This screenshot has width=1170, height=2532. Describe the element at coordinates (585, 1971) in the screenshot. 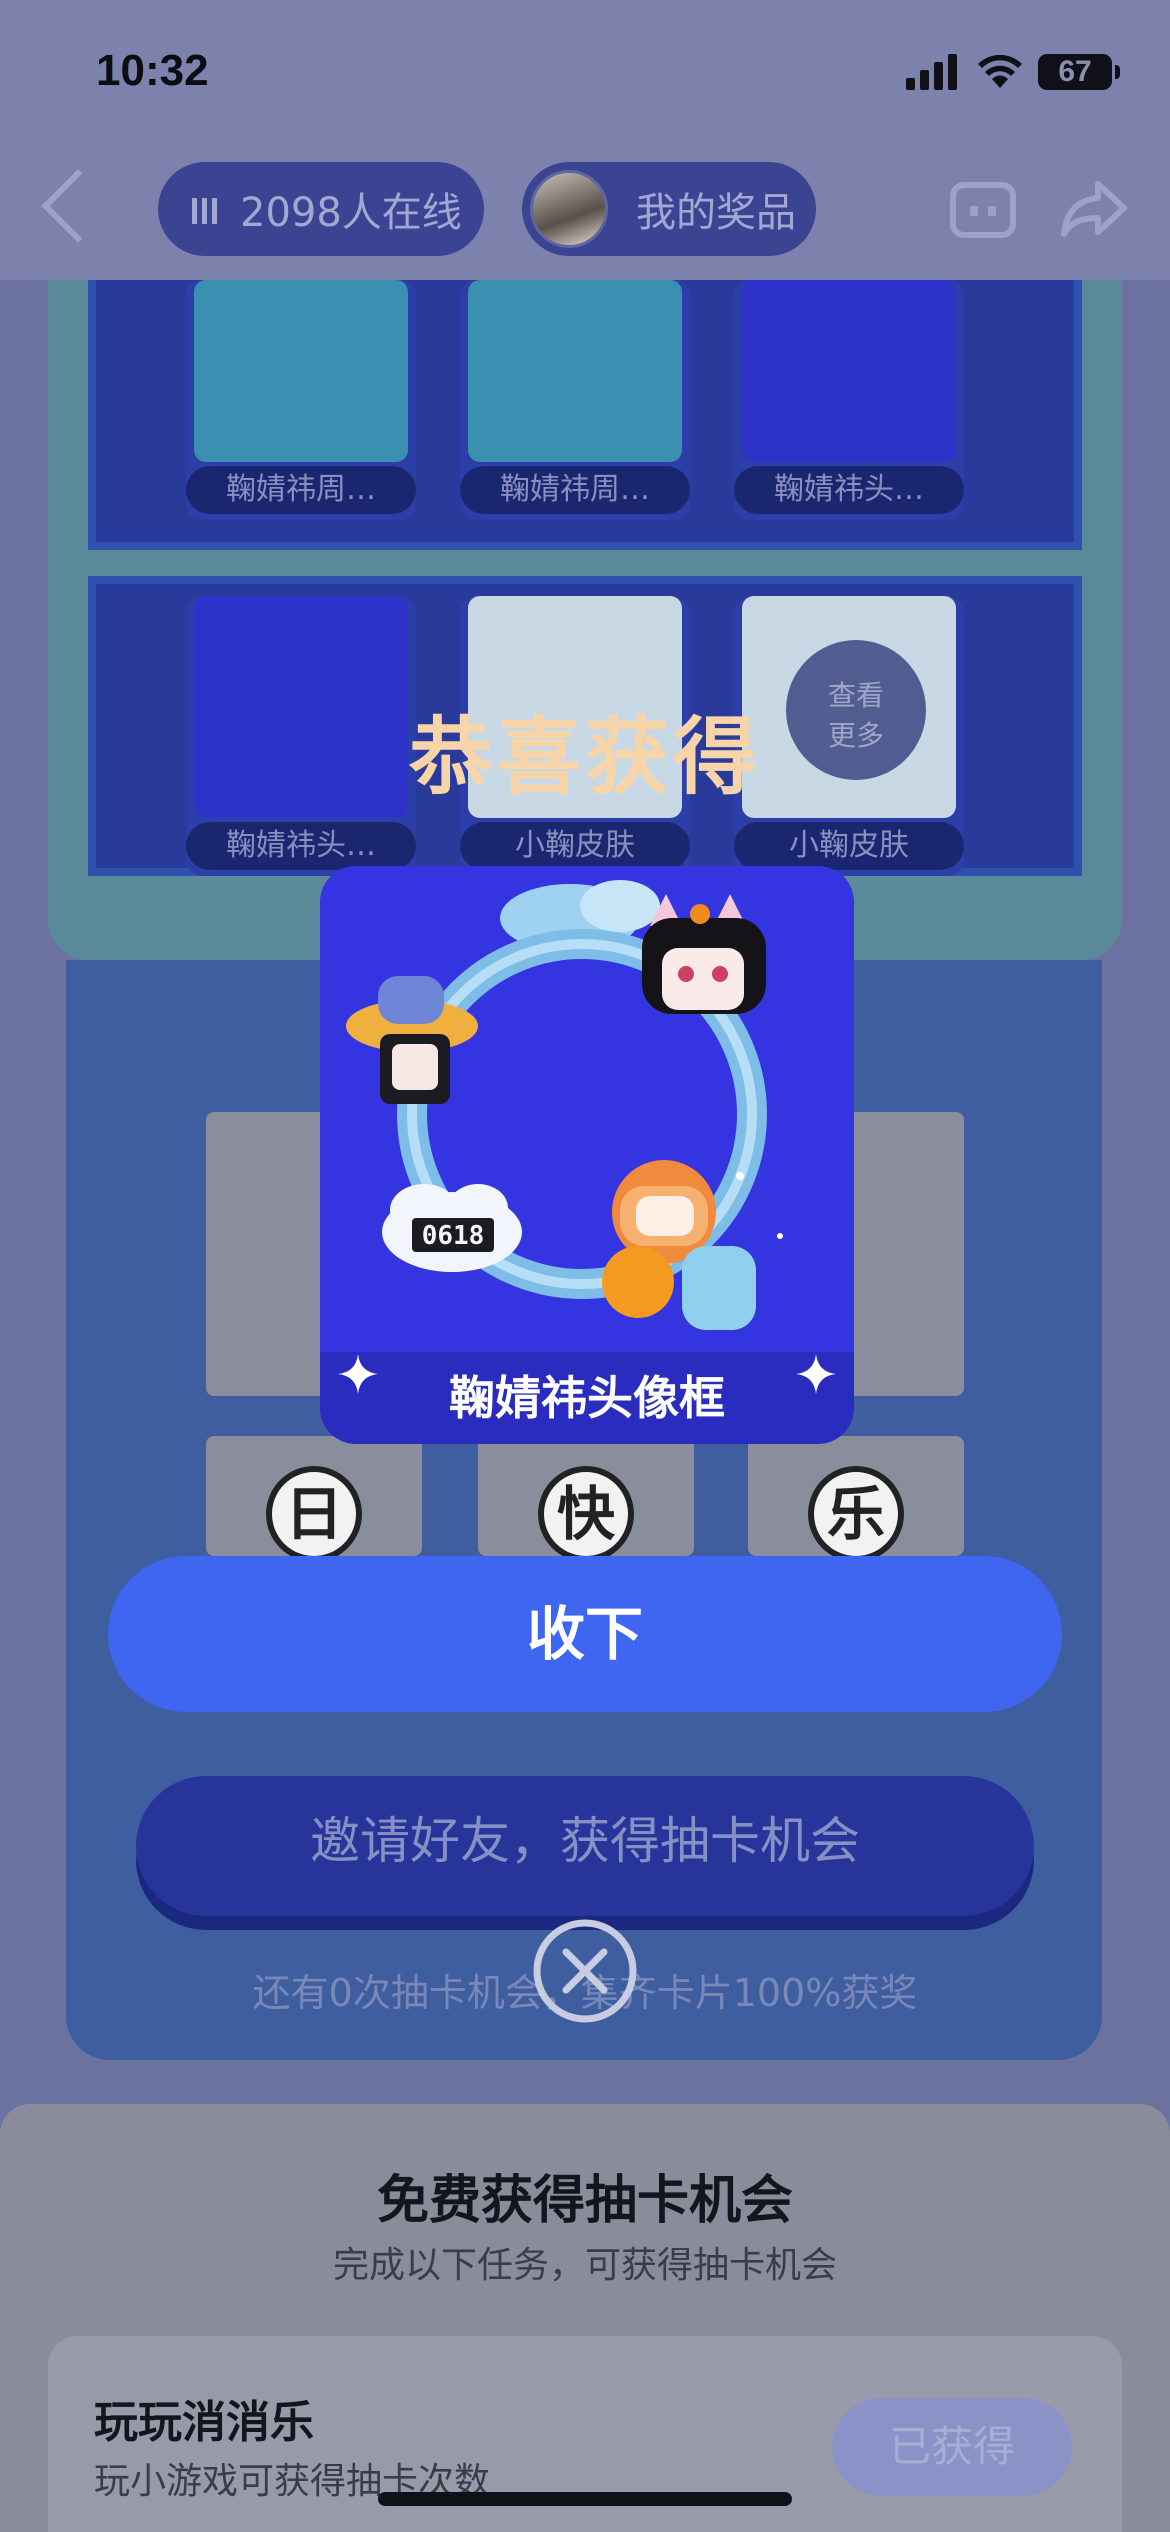

I see `close-icon` at that location.